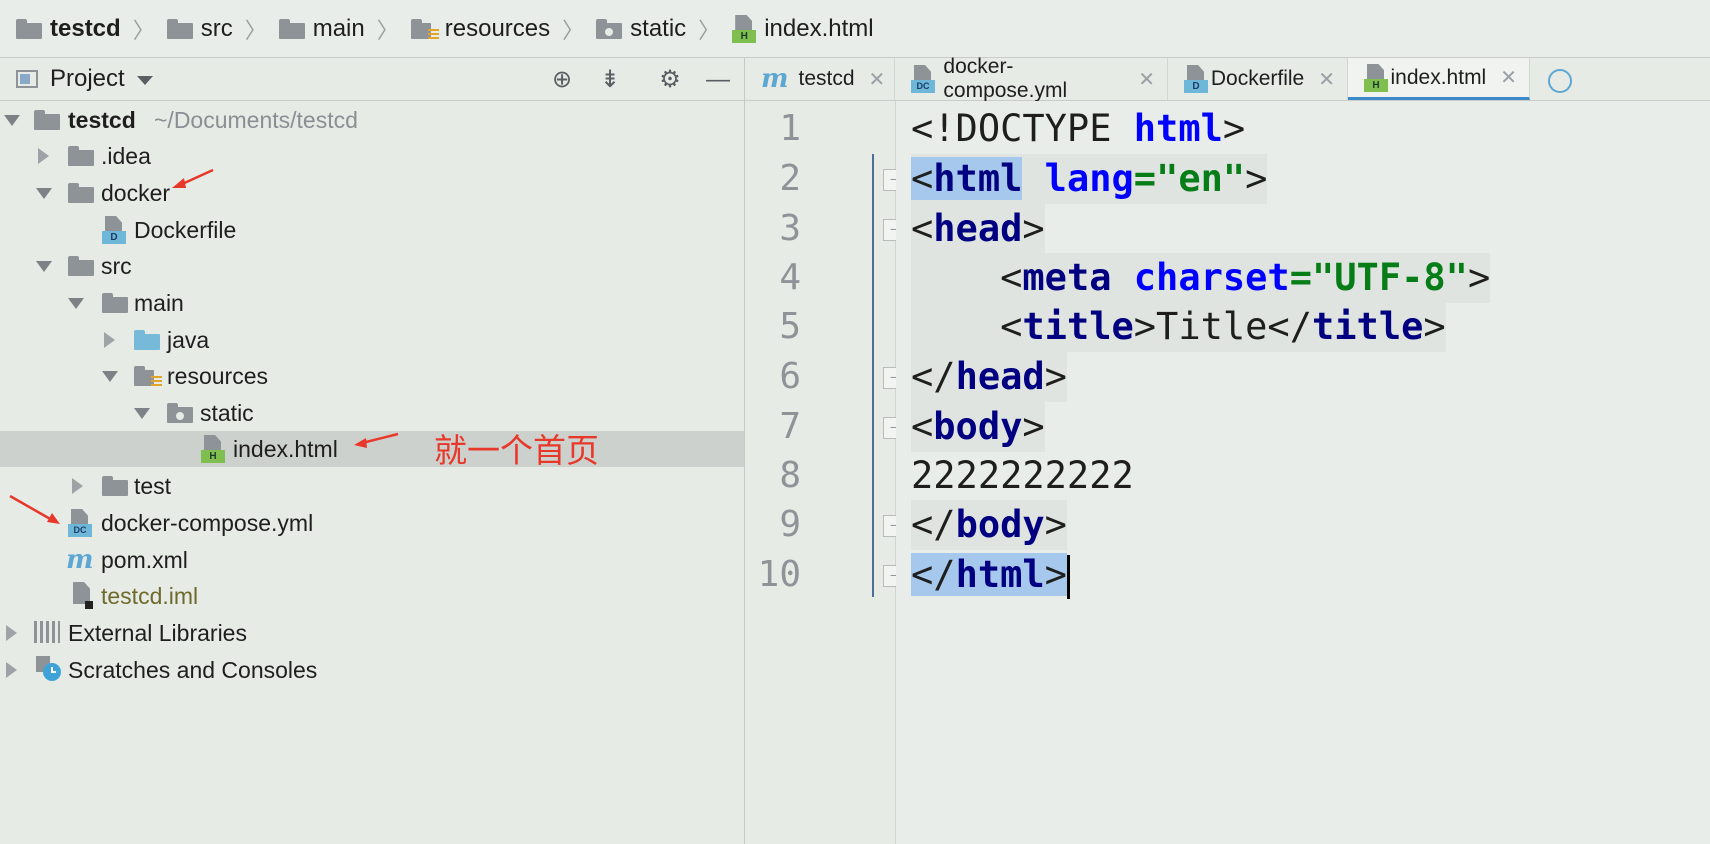 The image size is (1710, 844). Describe the element at coordinates (1178, 327) in the screenshot. I see `code-line-5: <title>Title</title>` at that location.